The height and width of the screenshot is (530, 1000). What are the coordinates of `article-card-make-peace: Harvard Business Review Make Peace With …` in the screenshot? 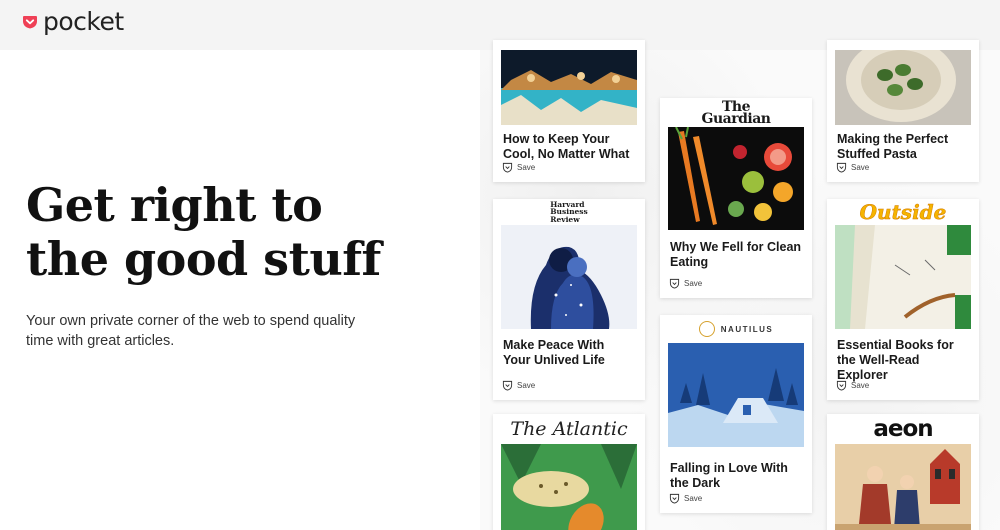 It's located at (569, 299).